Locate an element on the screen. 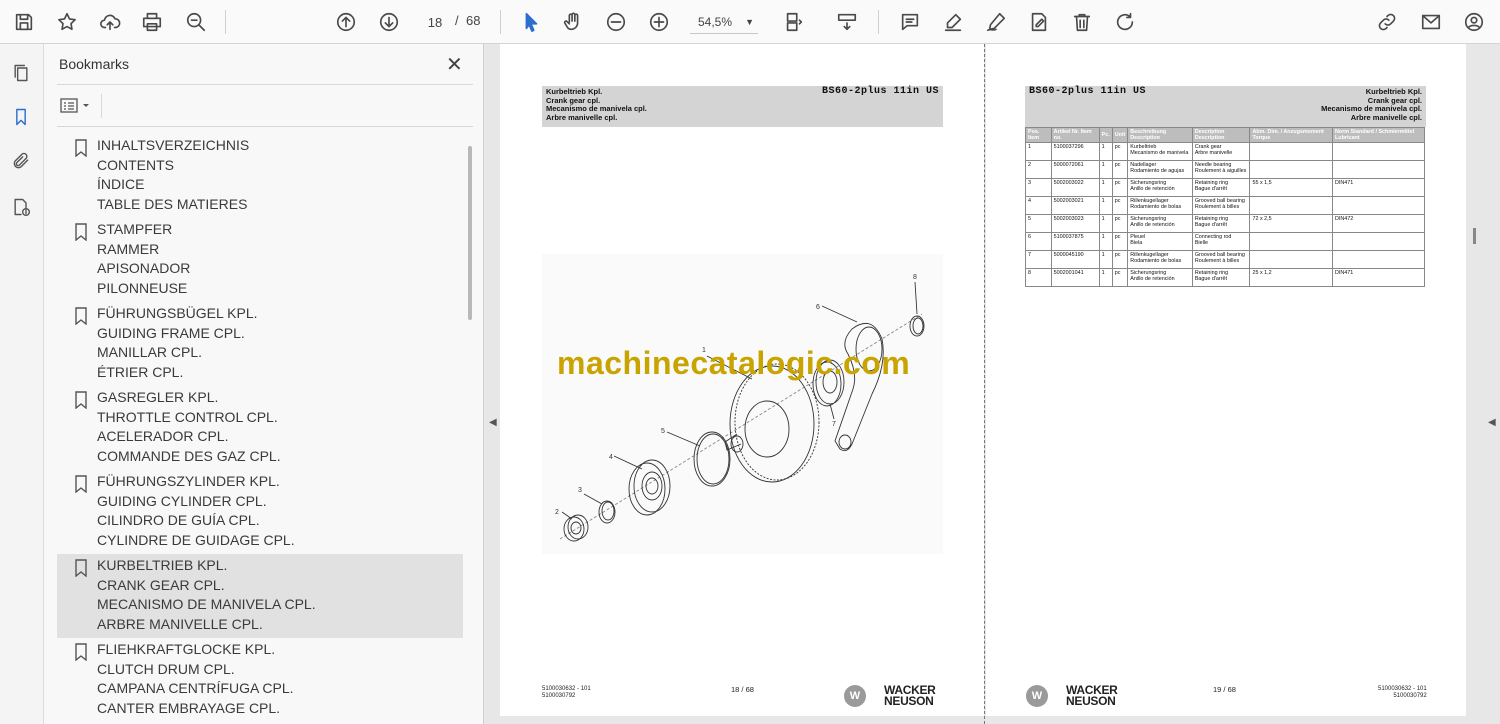 The width and height of the screenshot is (1500, 724). zoom-out-icon is located at coordinates (616, 22).